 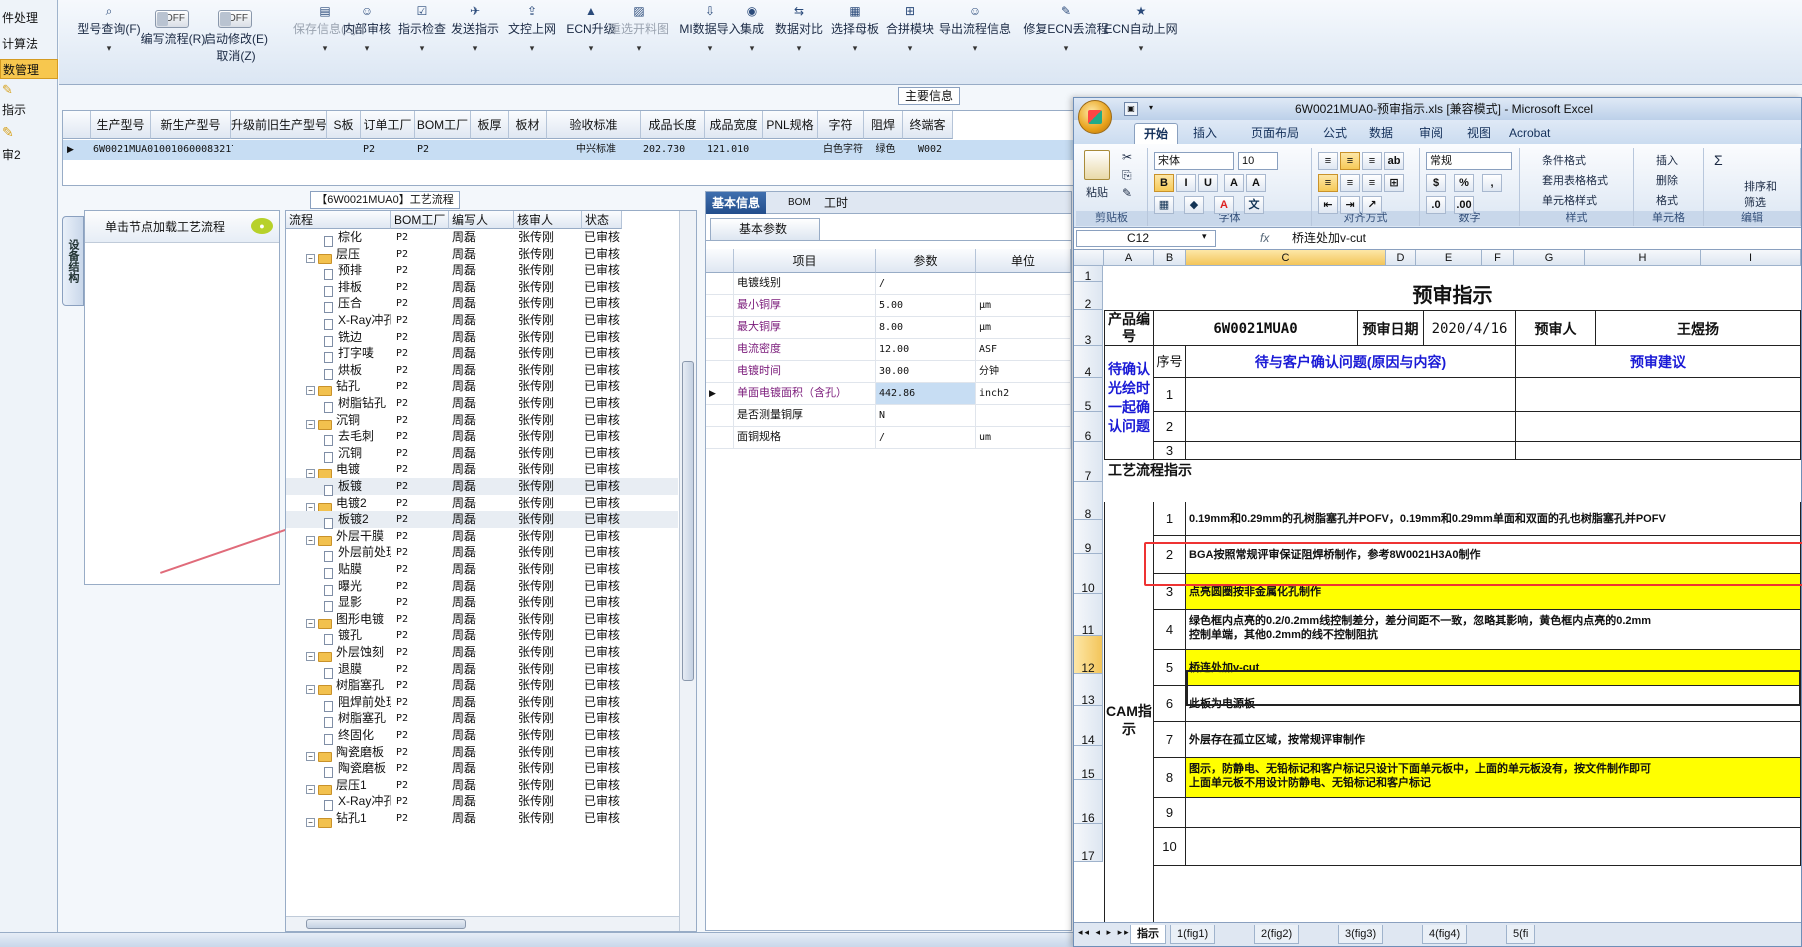 What do you see at coordinates (1170, 778) in the screenshot?
I see `cam-seq-cell: 8` at bounding box center [1170, 778].